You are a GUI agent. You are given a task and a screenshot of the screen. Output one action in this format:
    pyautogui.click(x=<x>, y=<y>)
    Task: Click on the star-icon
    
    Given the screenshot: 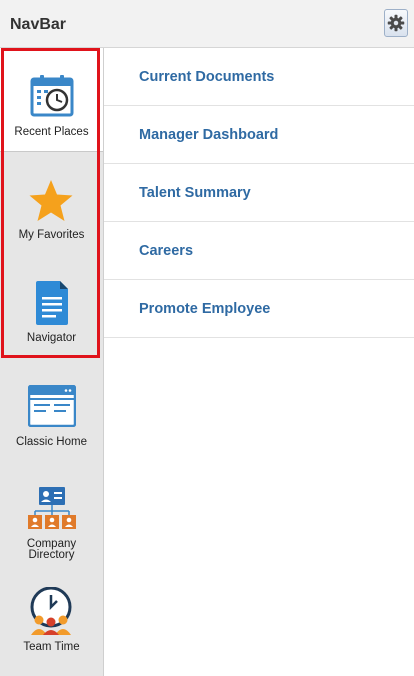 What is the action you would take?
    pyautogui.click(x=51, y=200)
    